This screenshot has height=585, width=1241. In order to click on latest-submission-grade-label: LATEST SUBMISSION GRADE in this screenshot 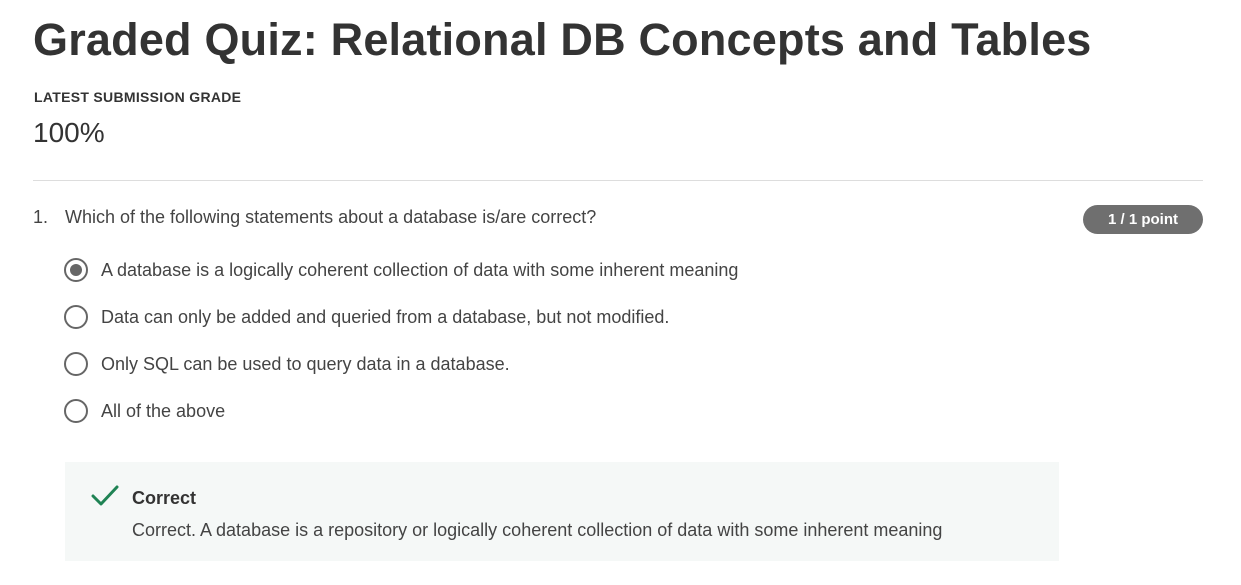, I will do `click(138, 97)`.